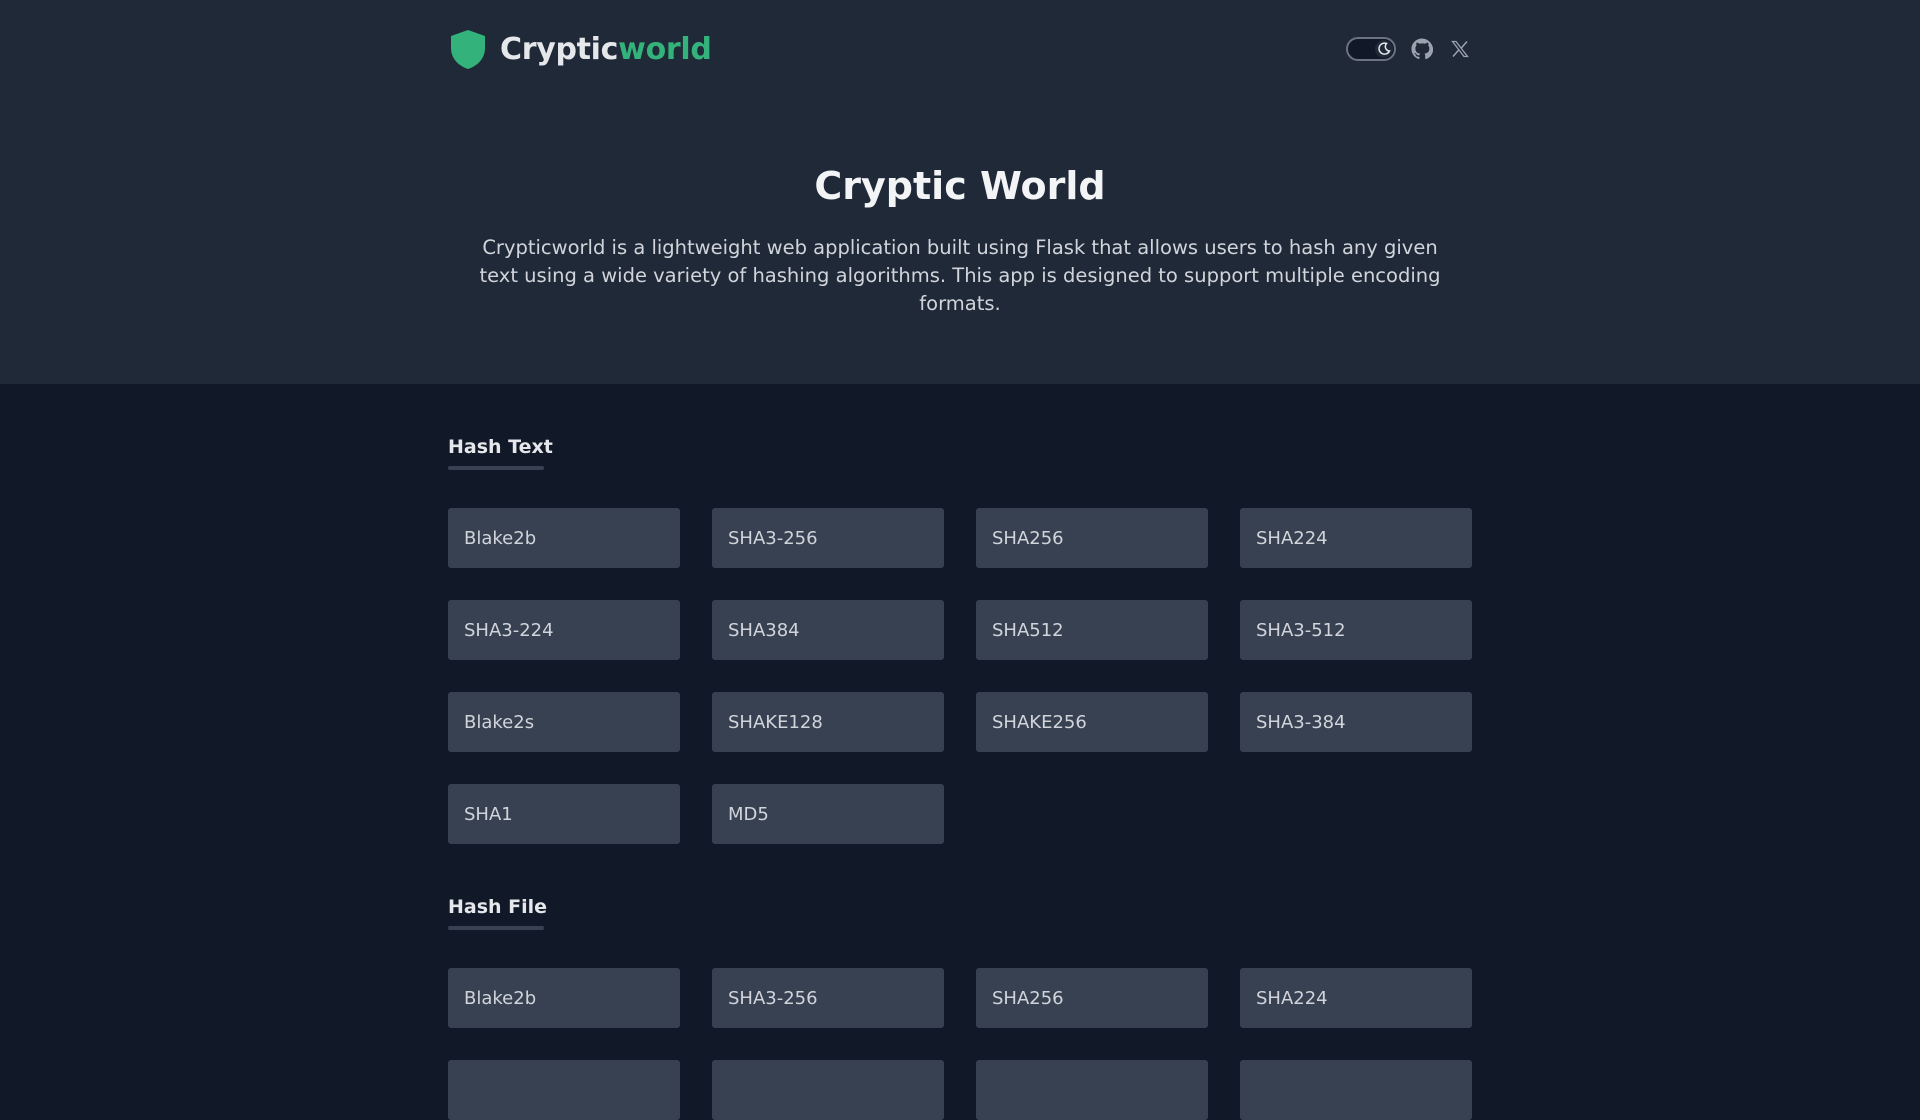 This screenshot has height=1120, width=1920. I want to click on hash-text-shake256-button: SHAKE256, so click(1092, 722).